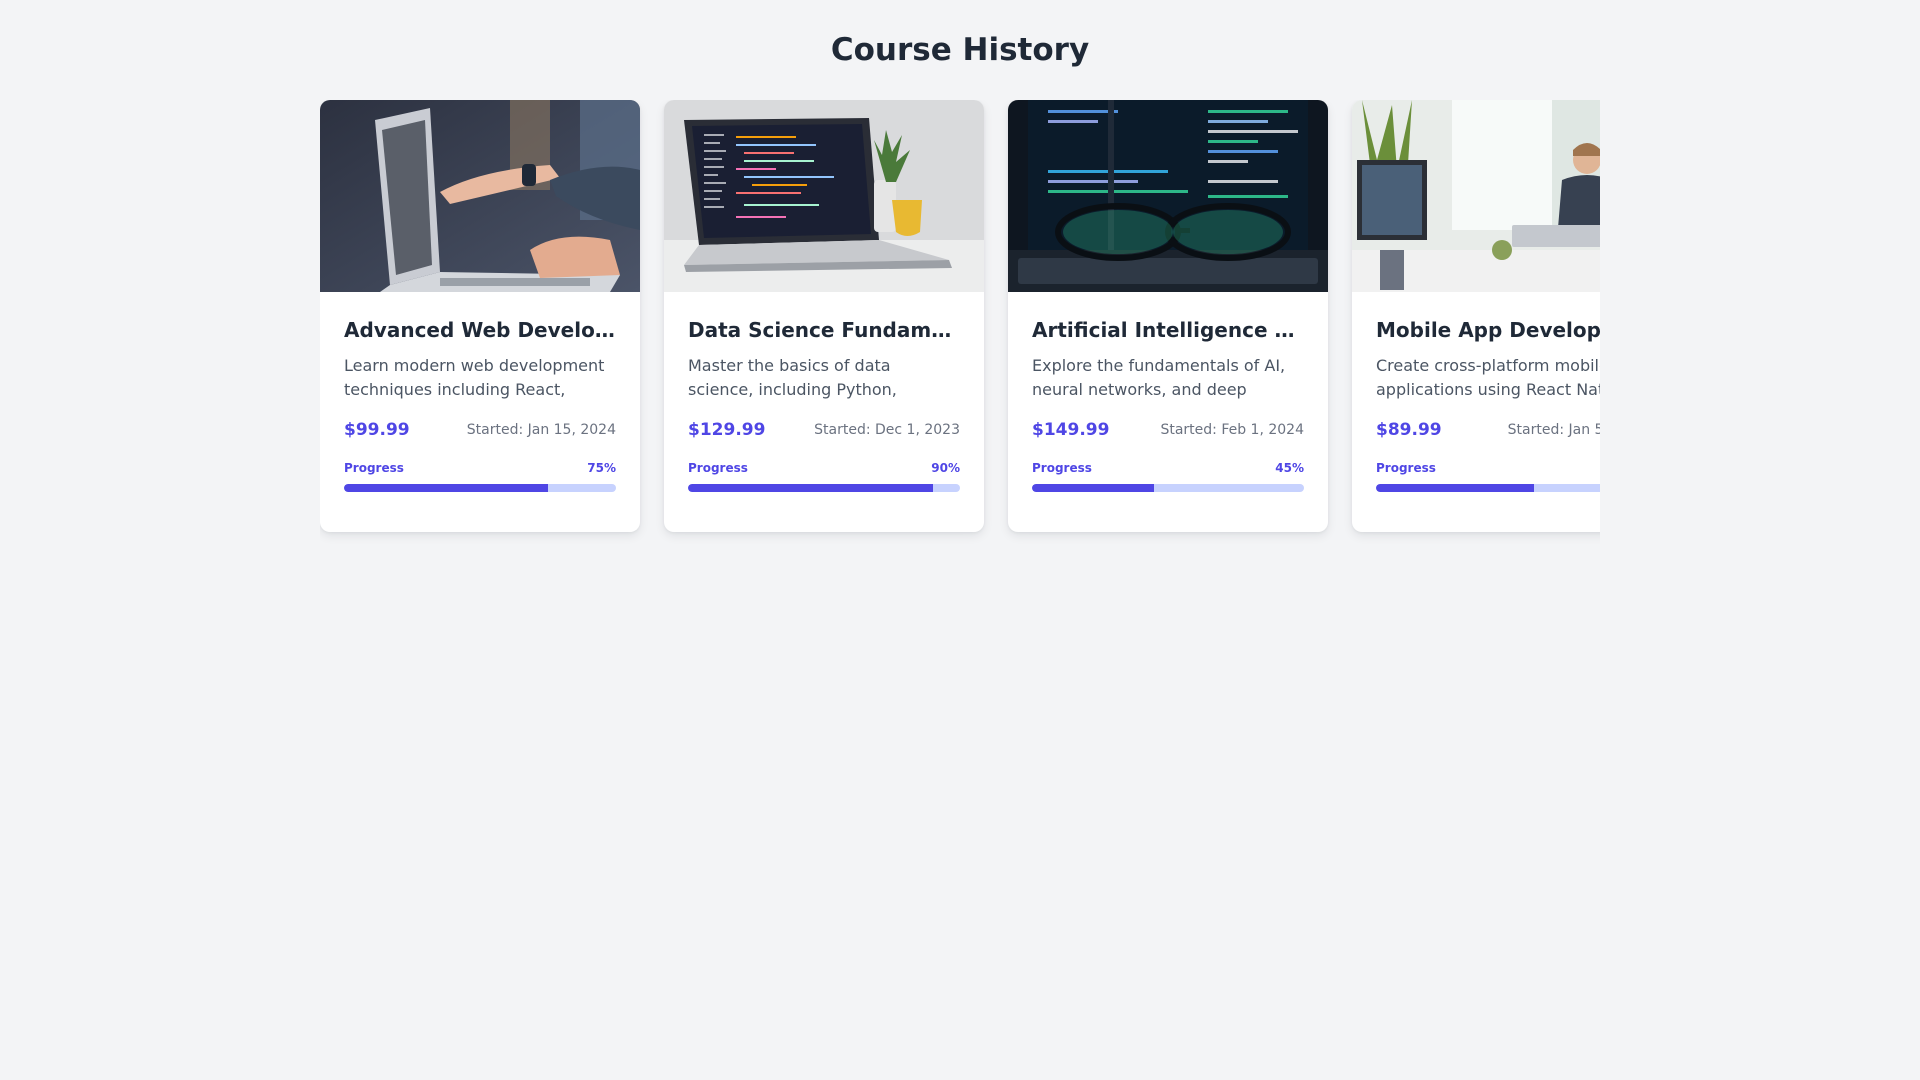 The width and height of the screenshot is (1920, 1080). I want to click on progress-header: Progress, so click(1488, 468).